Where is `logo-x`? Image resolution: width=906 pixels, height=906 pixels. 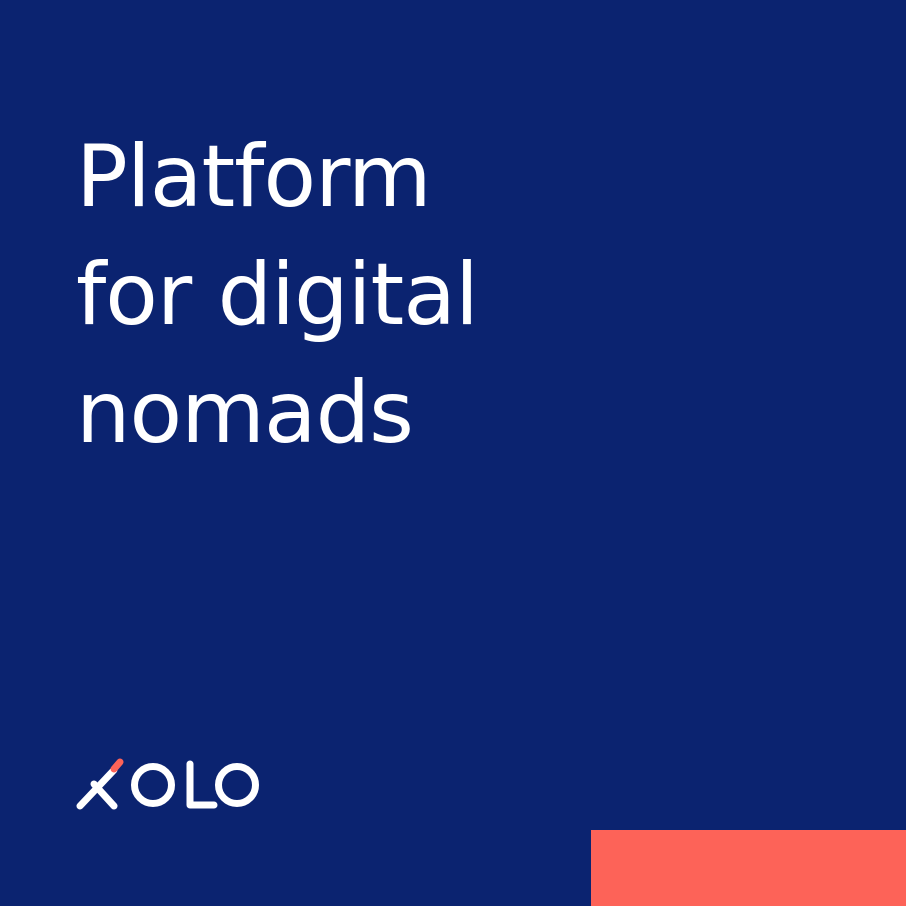
logo-x is located at coordinates (100, 784).